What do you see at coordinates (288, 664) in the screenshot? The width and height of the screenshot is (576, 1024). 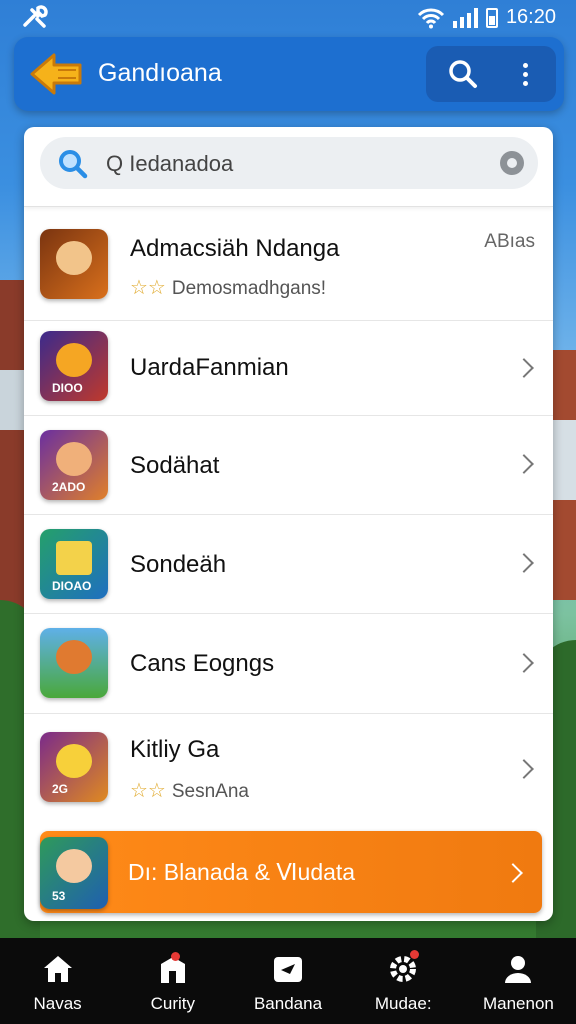 I see `list-item: Cans Eogngs` at bounding box center [288, 664].